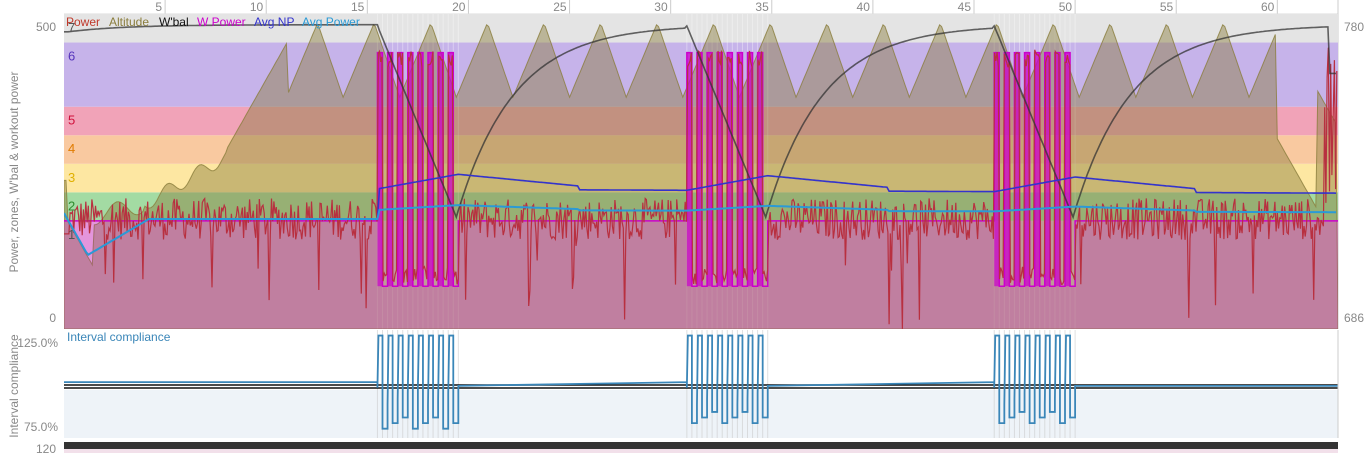  I want to click on zone-label-1: 1, so click(71, 234).